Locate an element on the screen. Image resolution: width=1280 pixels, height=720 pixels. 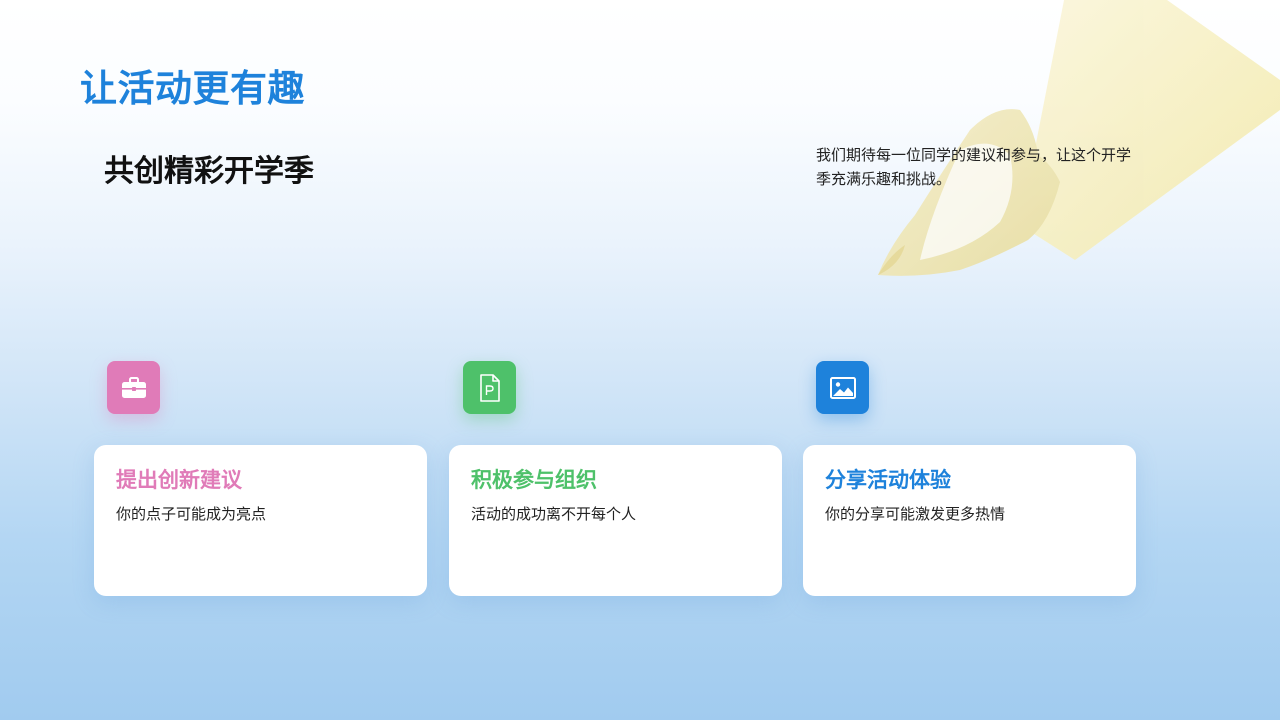
card-title: 积极参与组织 is located at coordinates (534, 480).